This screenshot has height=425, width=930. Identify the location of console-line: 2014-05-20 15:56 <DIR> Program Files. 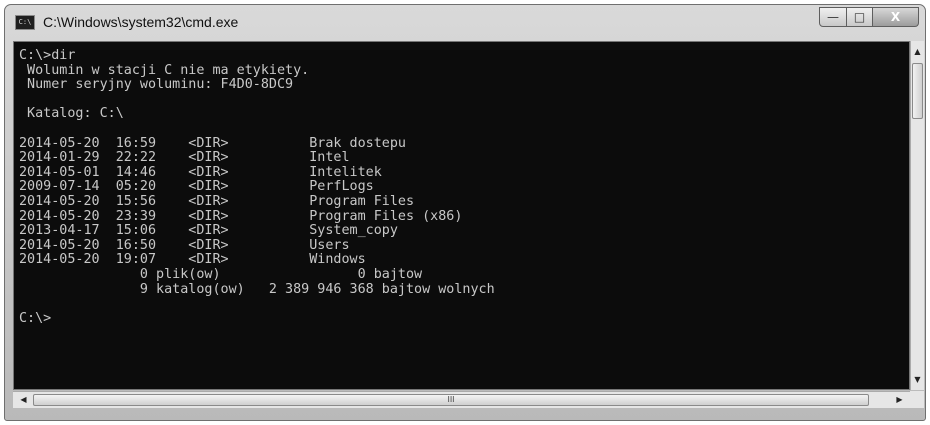
(217, 201).